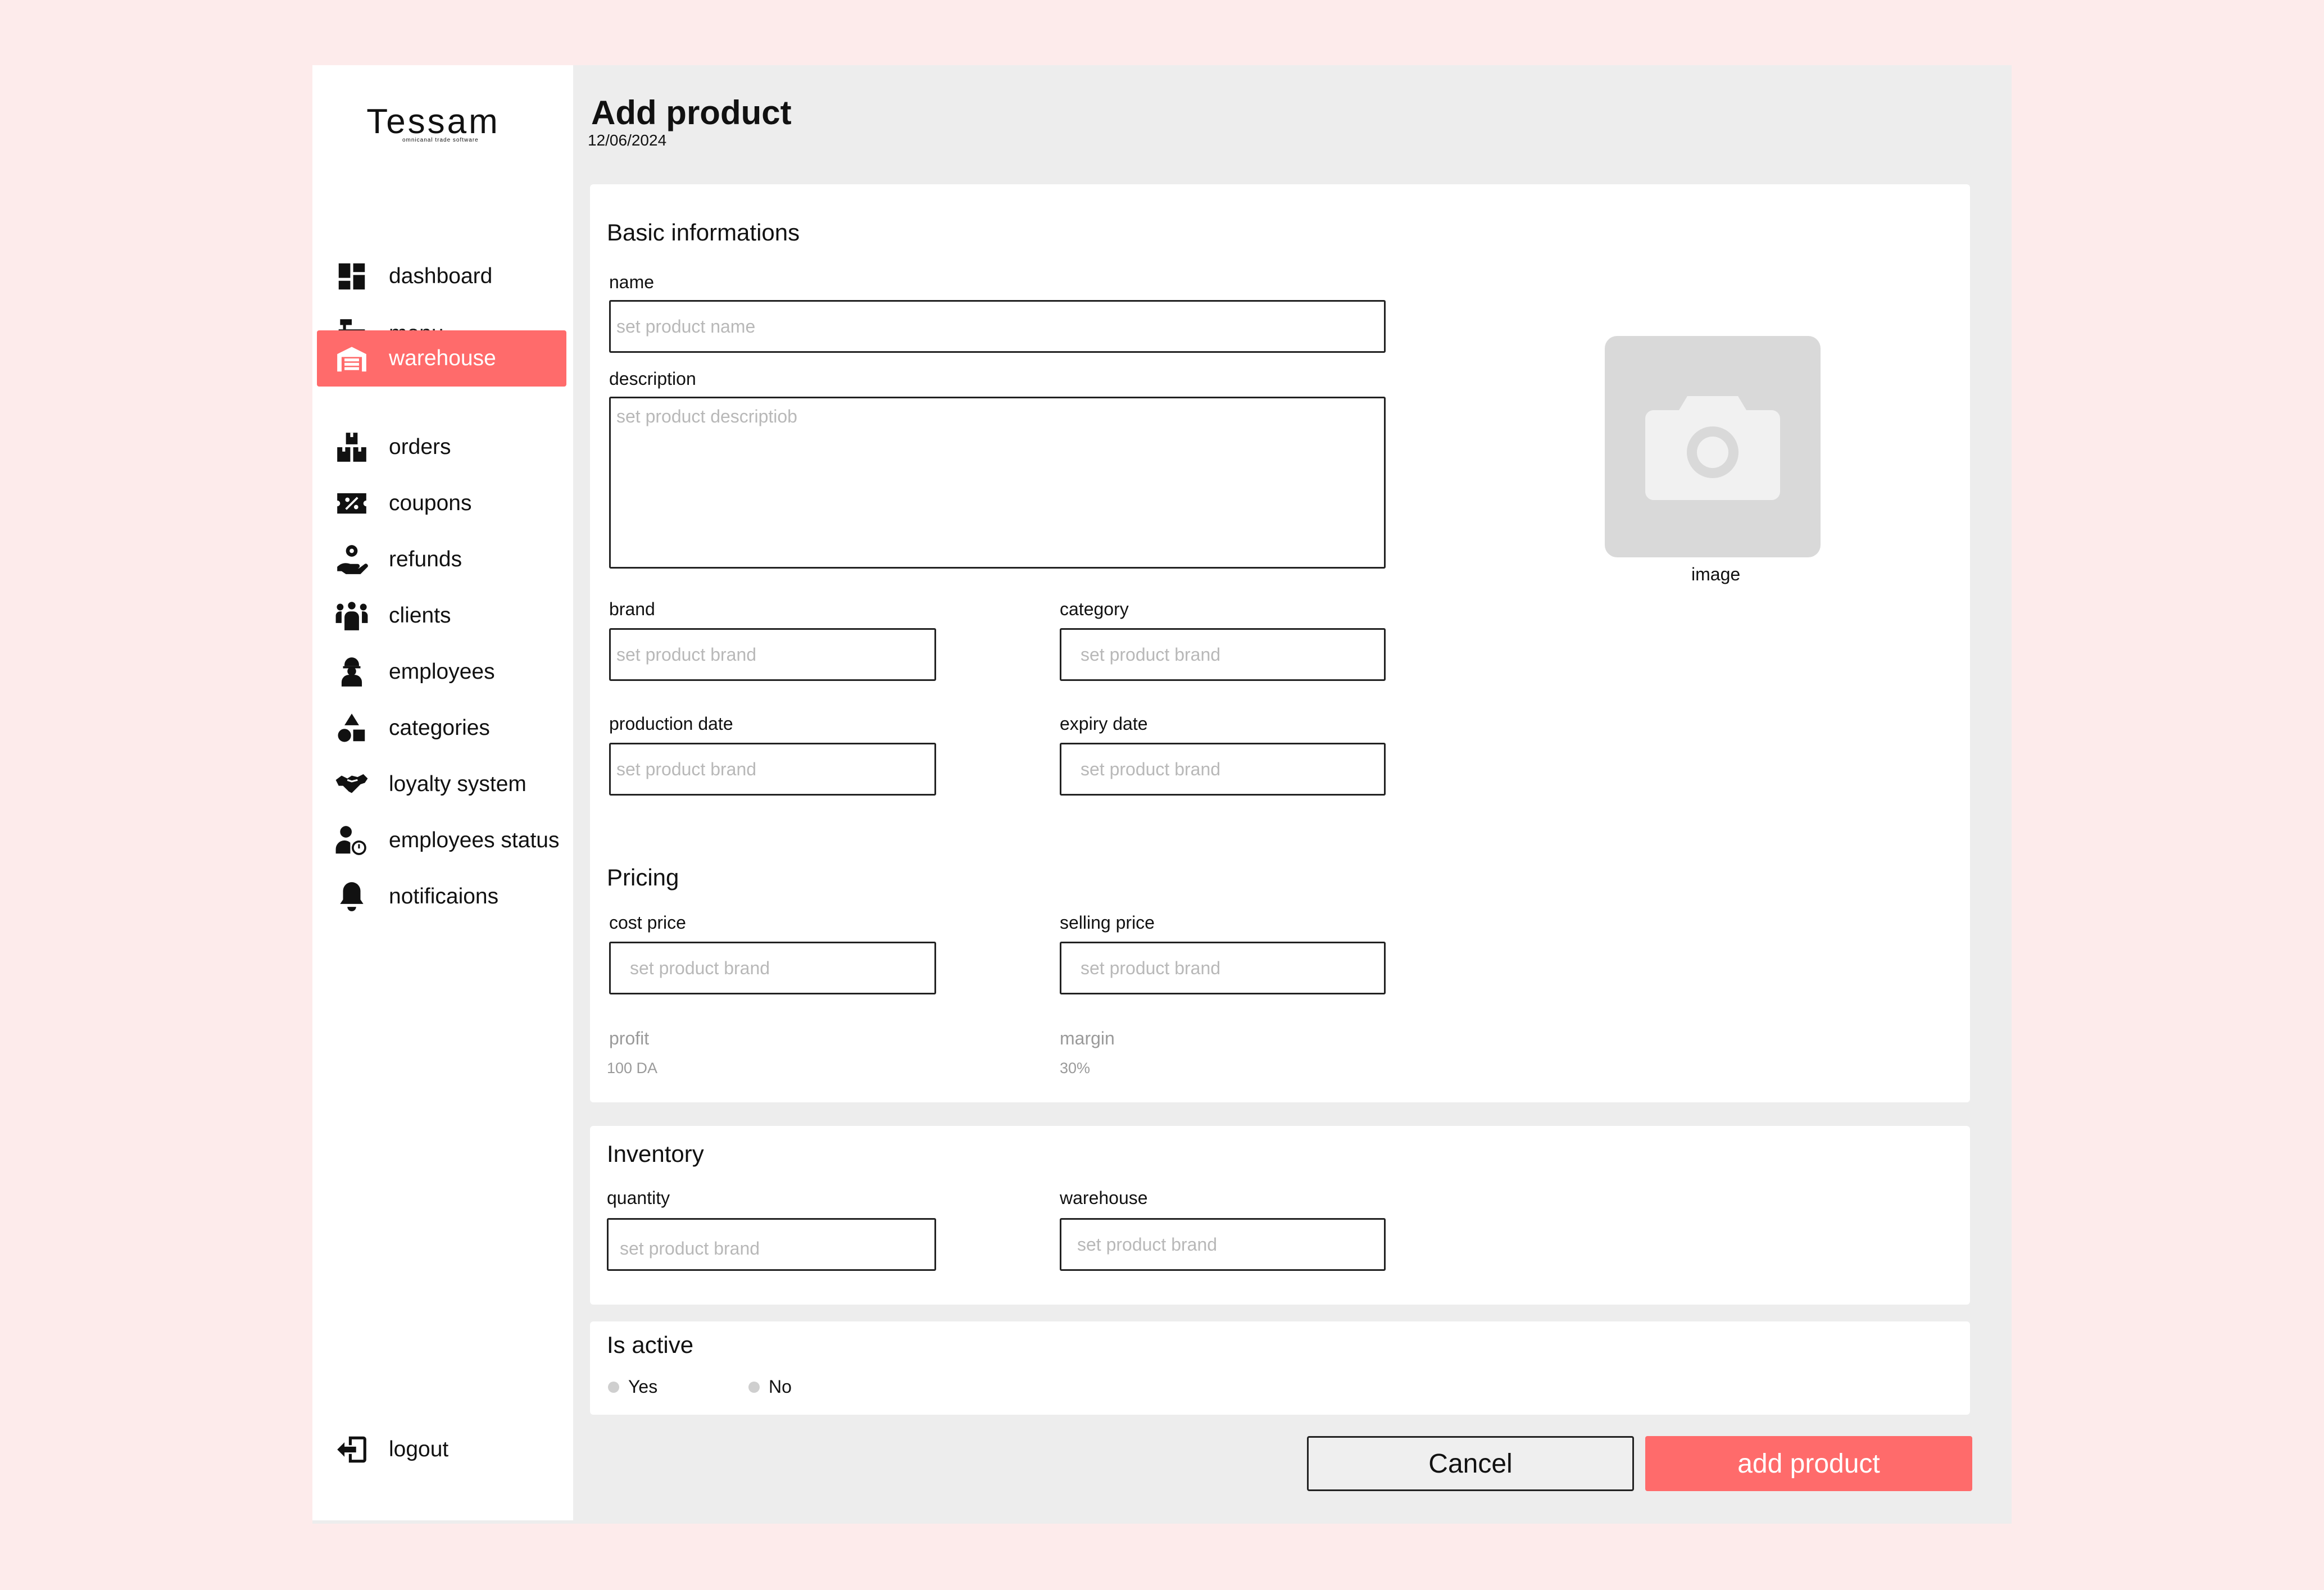 The height and width of the screenshot is (1590, 2324). What do you see at coordinates (1094, 609) in the screenshot?
I see `category-label: category` at bounding box center [1094, 609].